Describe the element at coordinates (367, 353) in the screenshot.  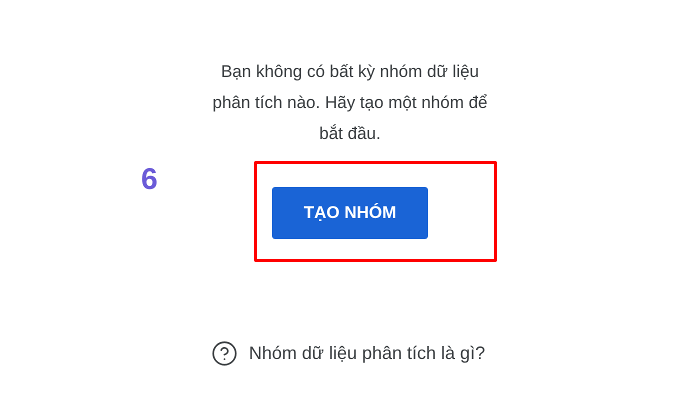
I see `help-link: Nhóm dữ liệu phân tích là gì?` at that location.